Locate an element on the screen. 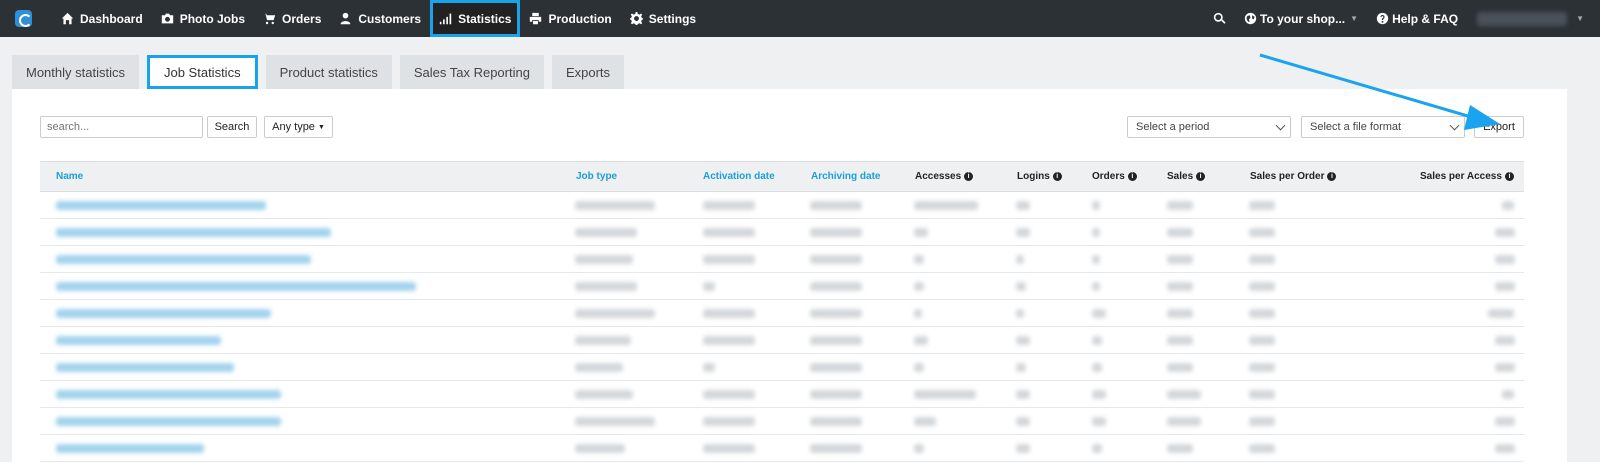 Image resolution: width=1600 pixels, height=462 pixels. user-account-menu is located at coordinates (1522, 18).